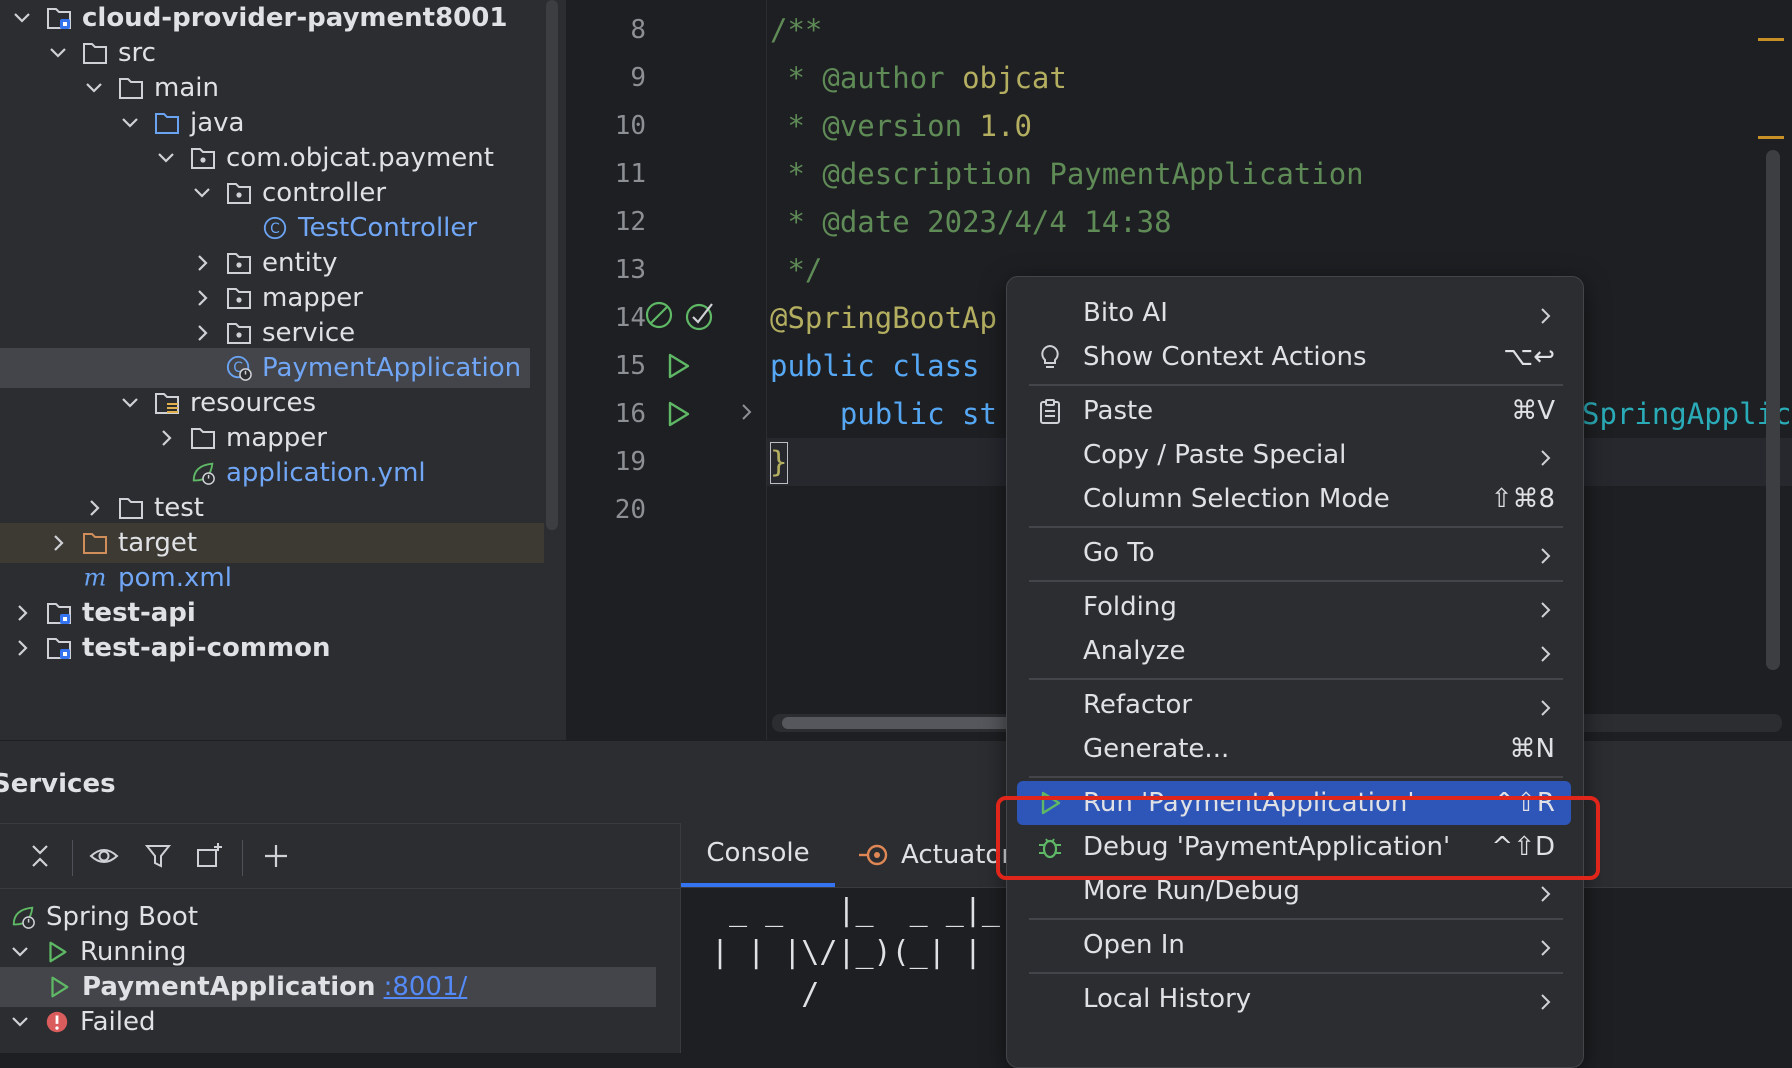 This screenshot has width=1792, height=1068. What do you see at coordinates (340, 1022) in the screenshot?
I see `services-tree-item: Failed` at bounding box center [340, 1022].